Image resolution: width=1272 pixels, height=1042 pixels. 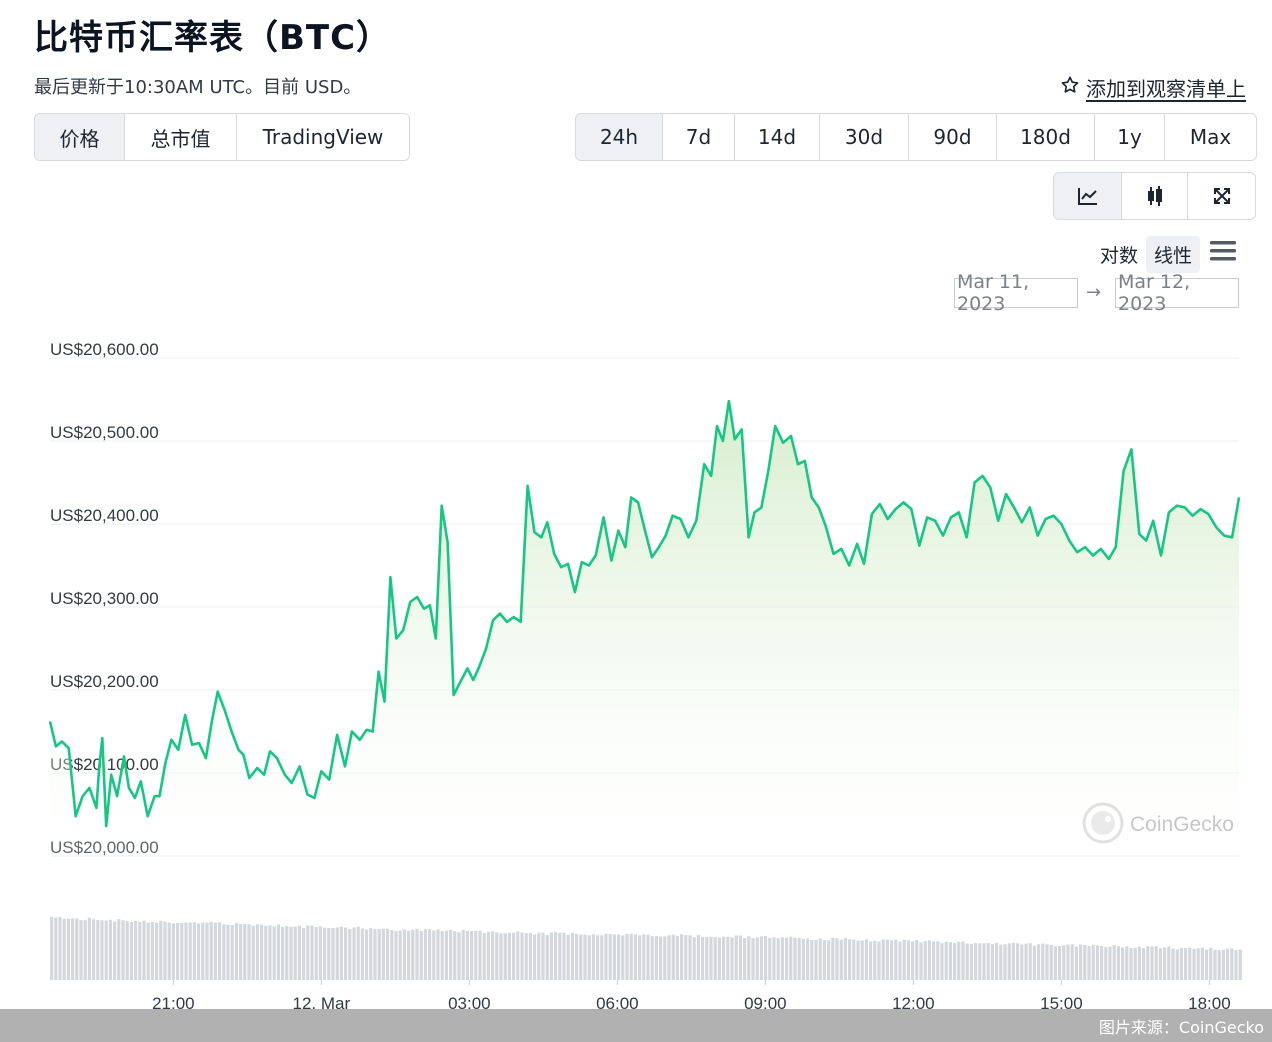 What do you see at coordinates (913, 1001) in the screenshot?
I see `x-tick-label: 12:00` at bounding box center [913, 1001].